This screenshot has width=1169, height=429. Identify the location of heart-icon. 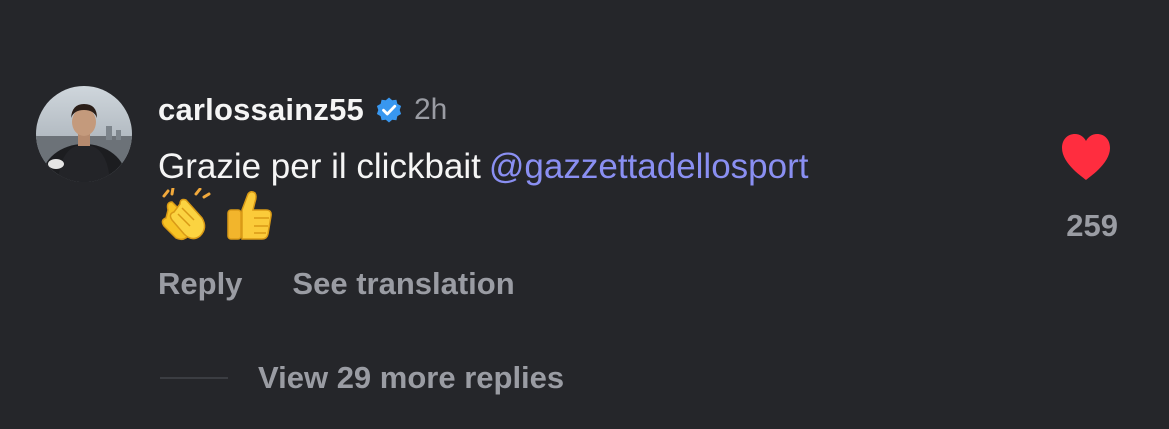
(1086, 157).